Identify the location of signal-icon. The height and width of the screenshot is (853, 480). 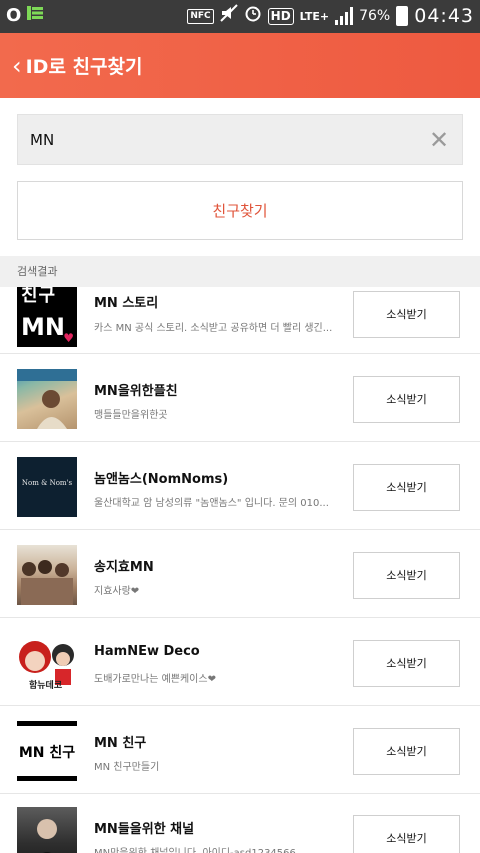
(344, 16).